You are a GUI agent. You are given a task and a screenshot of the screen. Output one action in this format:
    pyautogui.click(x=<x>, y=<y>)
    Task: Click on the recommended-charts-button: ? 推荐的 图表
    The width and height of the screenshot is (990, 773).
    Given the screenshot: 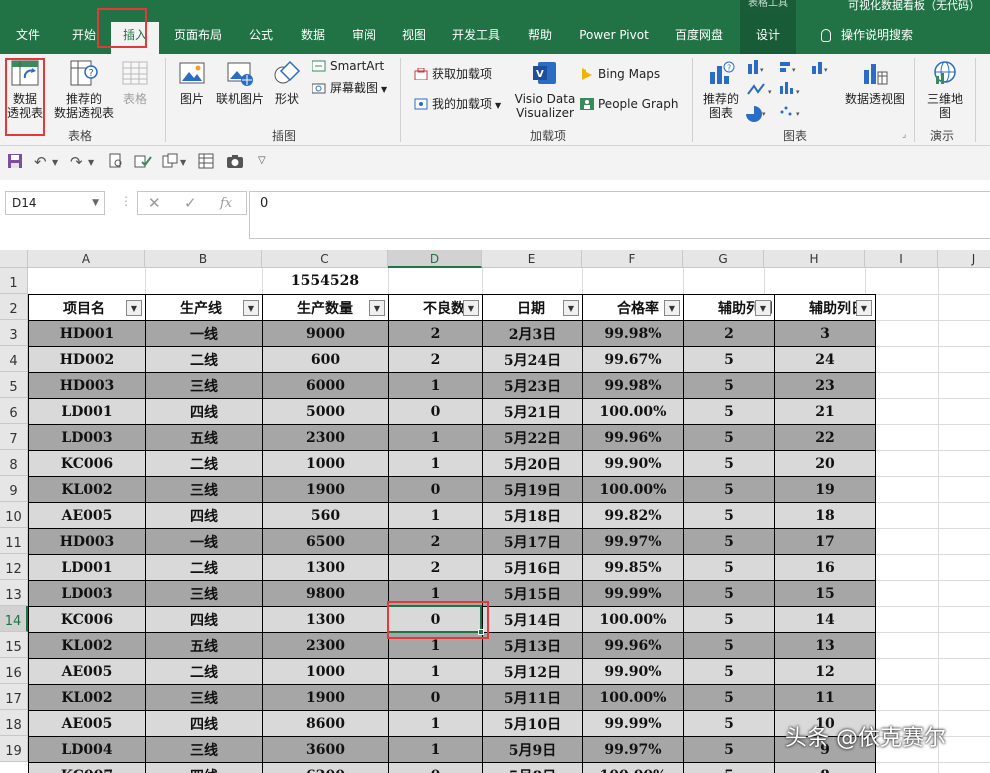 What is the action you would take?
    pyautogui.click(x=721, y=89)
    